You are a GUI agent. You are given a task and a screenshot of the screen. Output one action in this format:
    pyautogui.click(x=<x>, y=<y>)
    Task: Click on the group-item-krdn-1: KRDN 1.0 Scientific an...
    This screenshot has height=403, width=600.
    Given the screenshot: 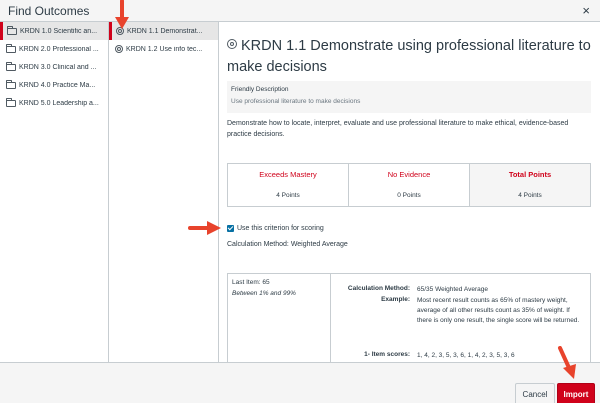 What is the action you would take?
    pyautogui.click(x=54, y=31)
    